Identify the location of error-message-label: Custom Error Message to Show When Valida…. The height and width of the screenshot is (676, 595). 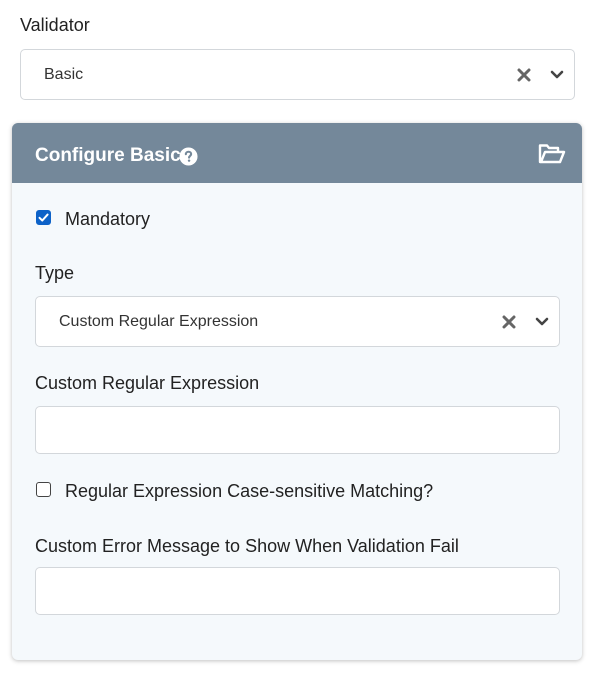
(247, 546).